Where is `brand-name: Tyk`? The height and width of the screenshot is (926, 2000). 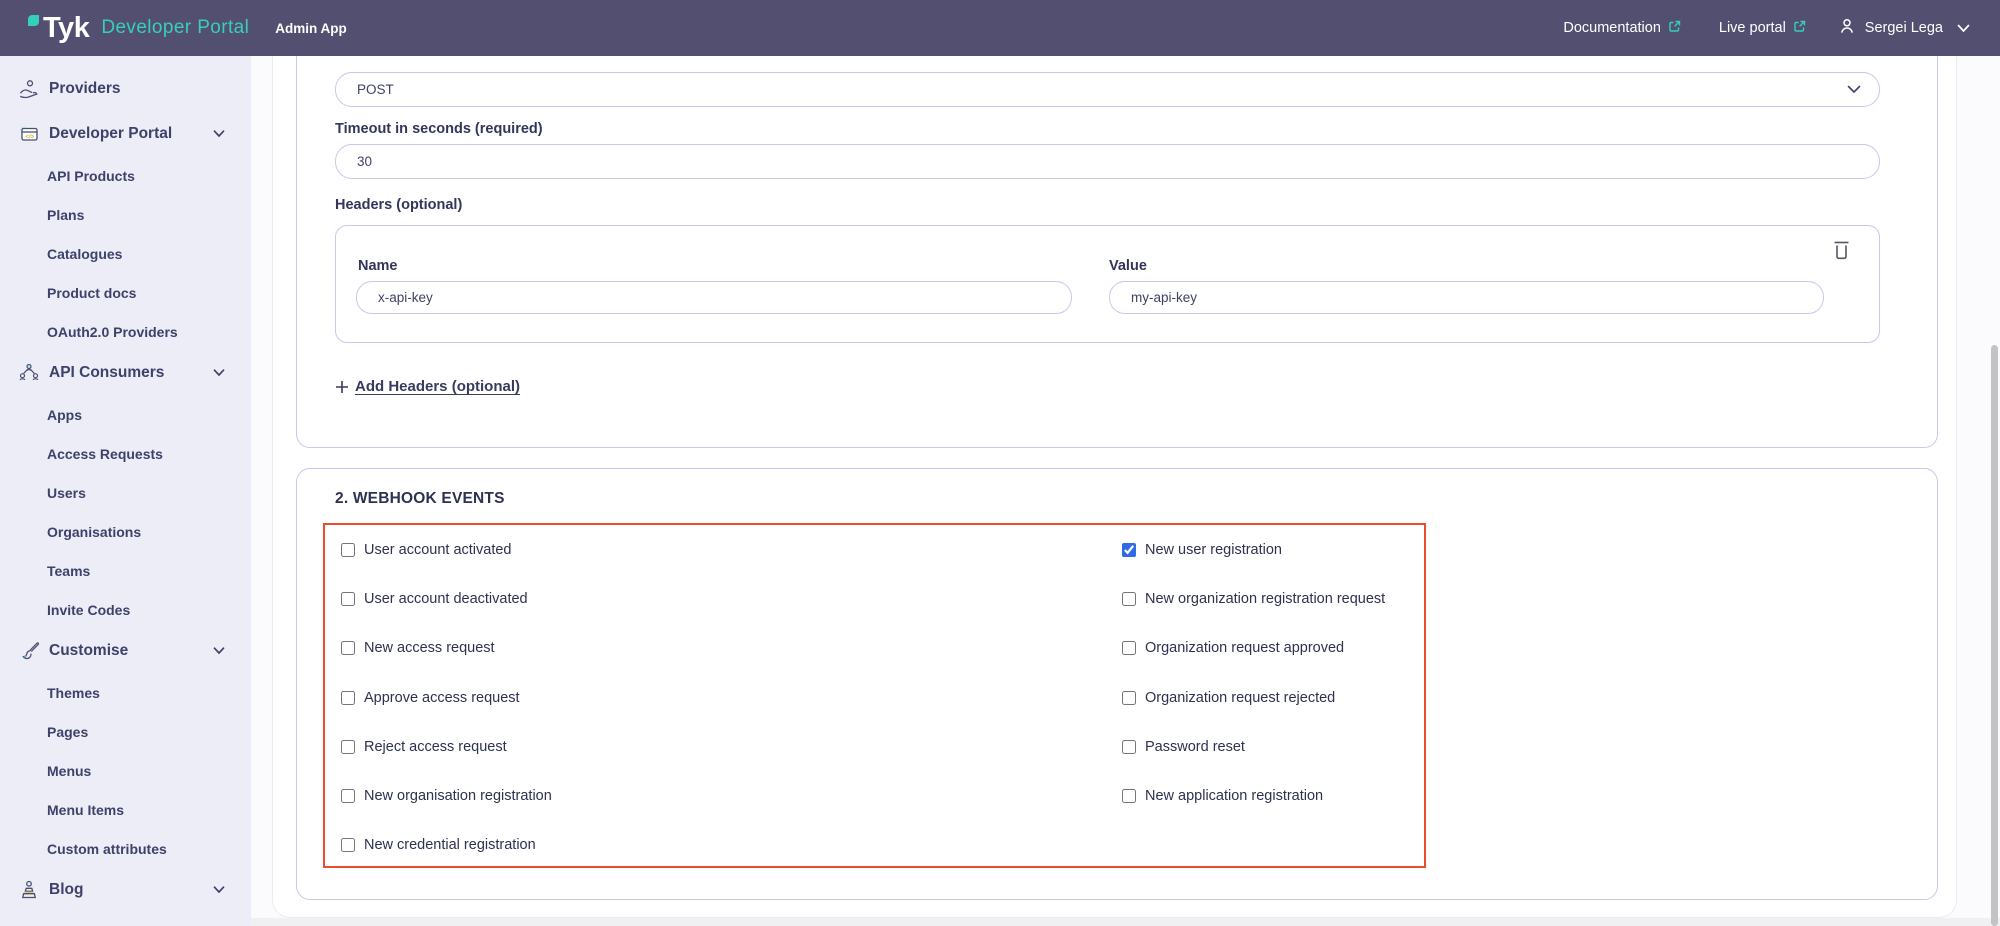 brand-name: Tyk is located at coordinates (66, 27).